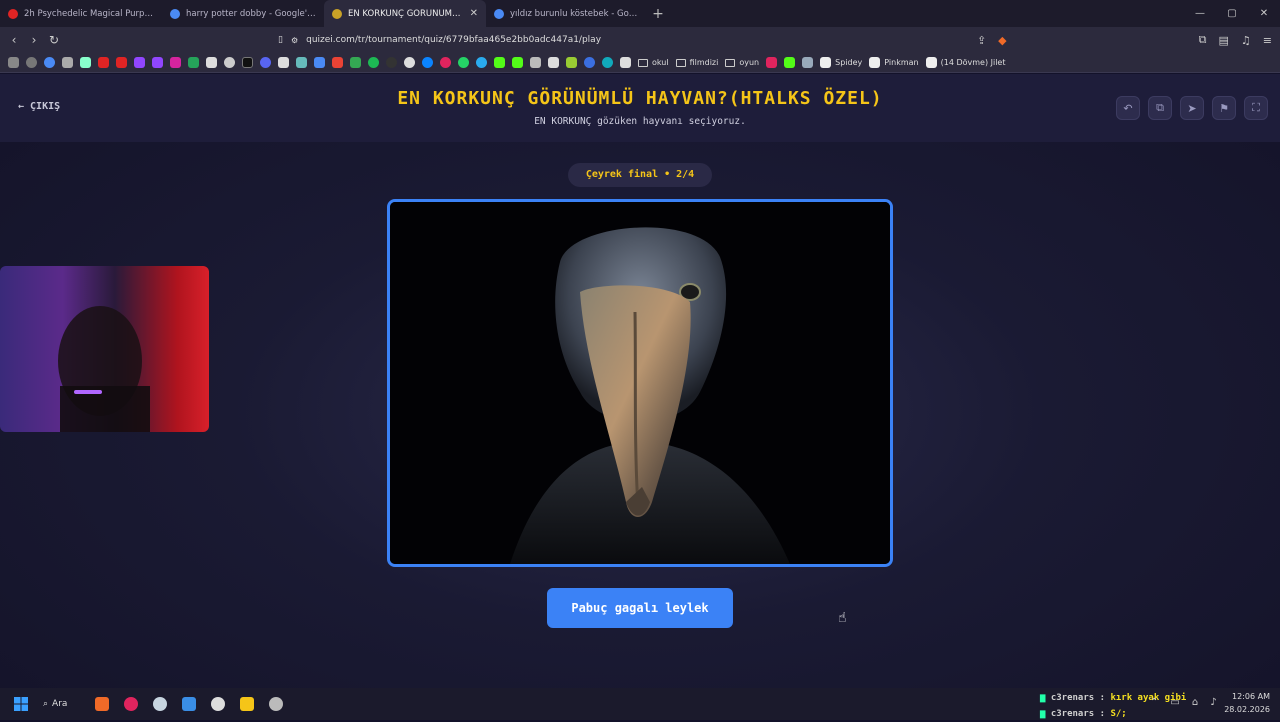  I want to click on window-controls: — ▢ ✕, so click(1232, 13).